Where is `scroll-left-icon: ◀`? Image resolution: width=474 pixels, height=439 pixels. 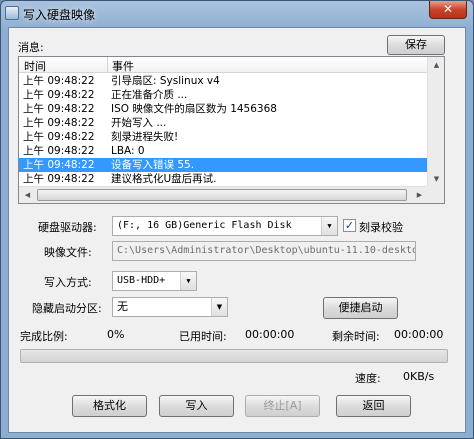 scroll-left-icon: ◀ is located at coordinates (27, 195).